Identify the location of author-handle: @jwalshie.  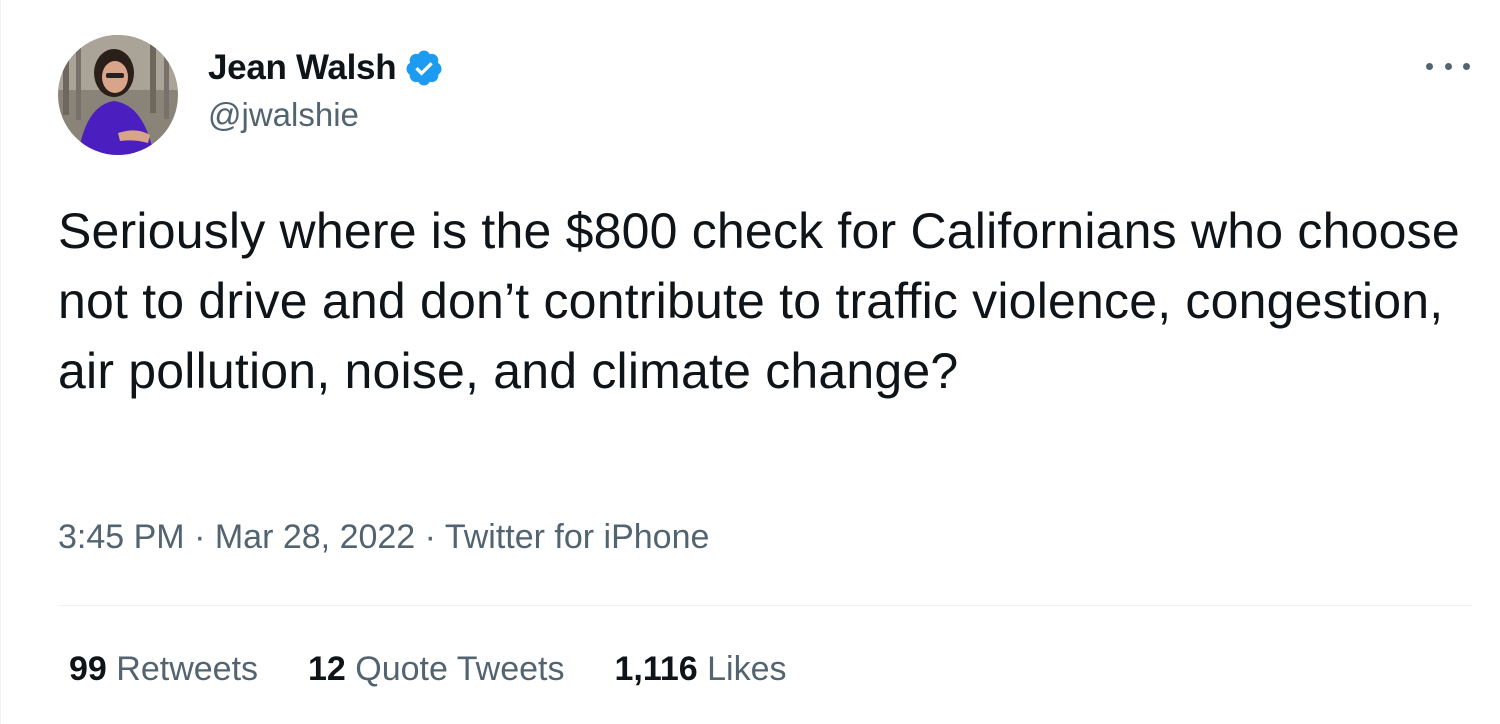
(326, 115).